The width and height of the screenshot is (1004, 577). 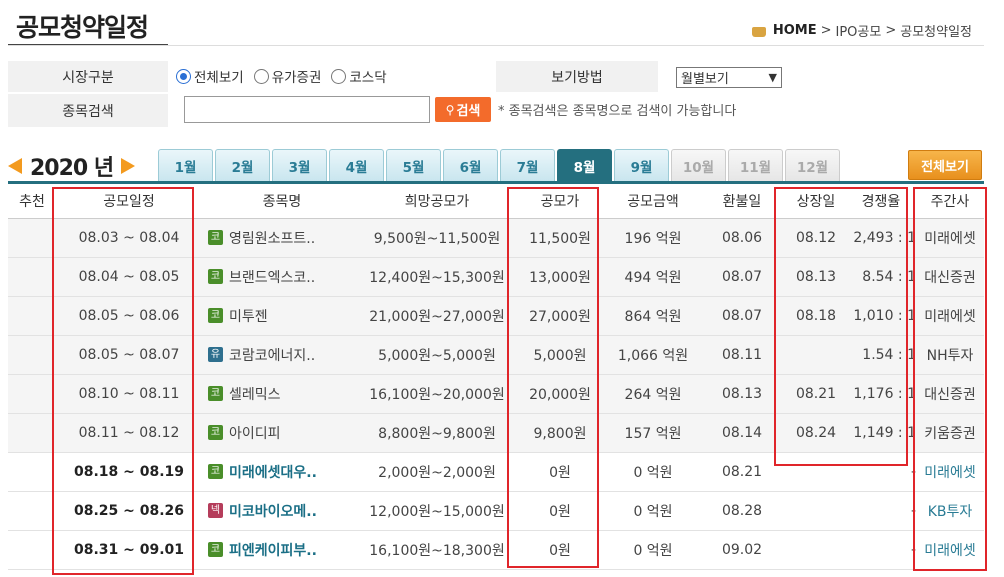 What do you see at coordinates (356, 165) in the screenshot?
I see `month-tab: 4월` at bounding box center [356, 165].